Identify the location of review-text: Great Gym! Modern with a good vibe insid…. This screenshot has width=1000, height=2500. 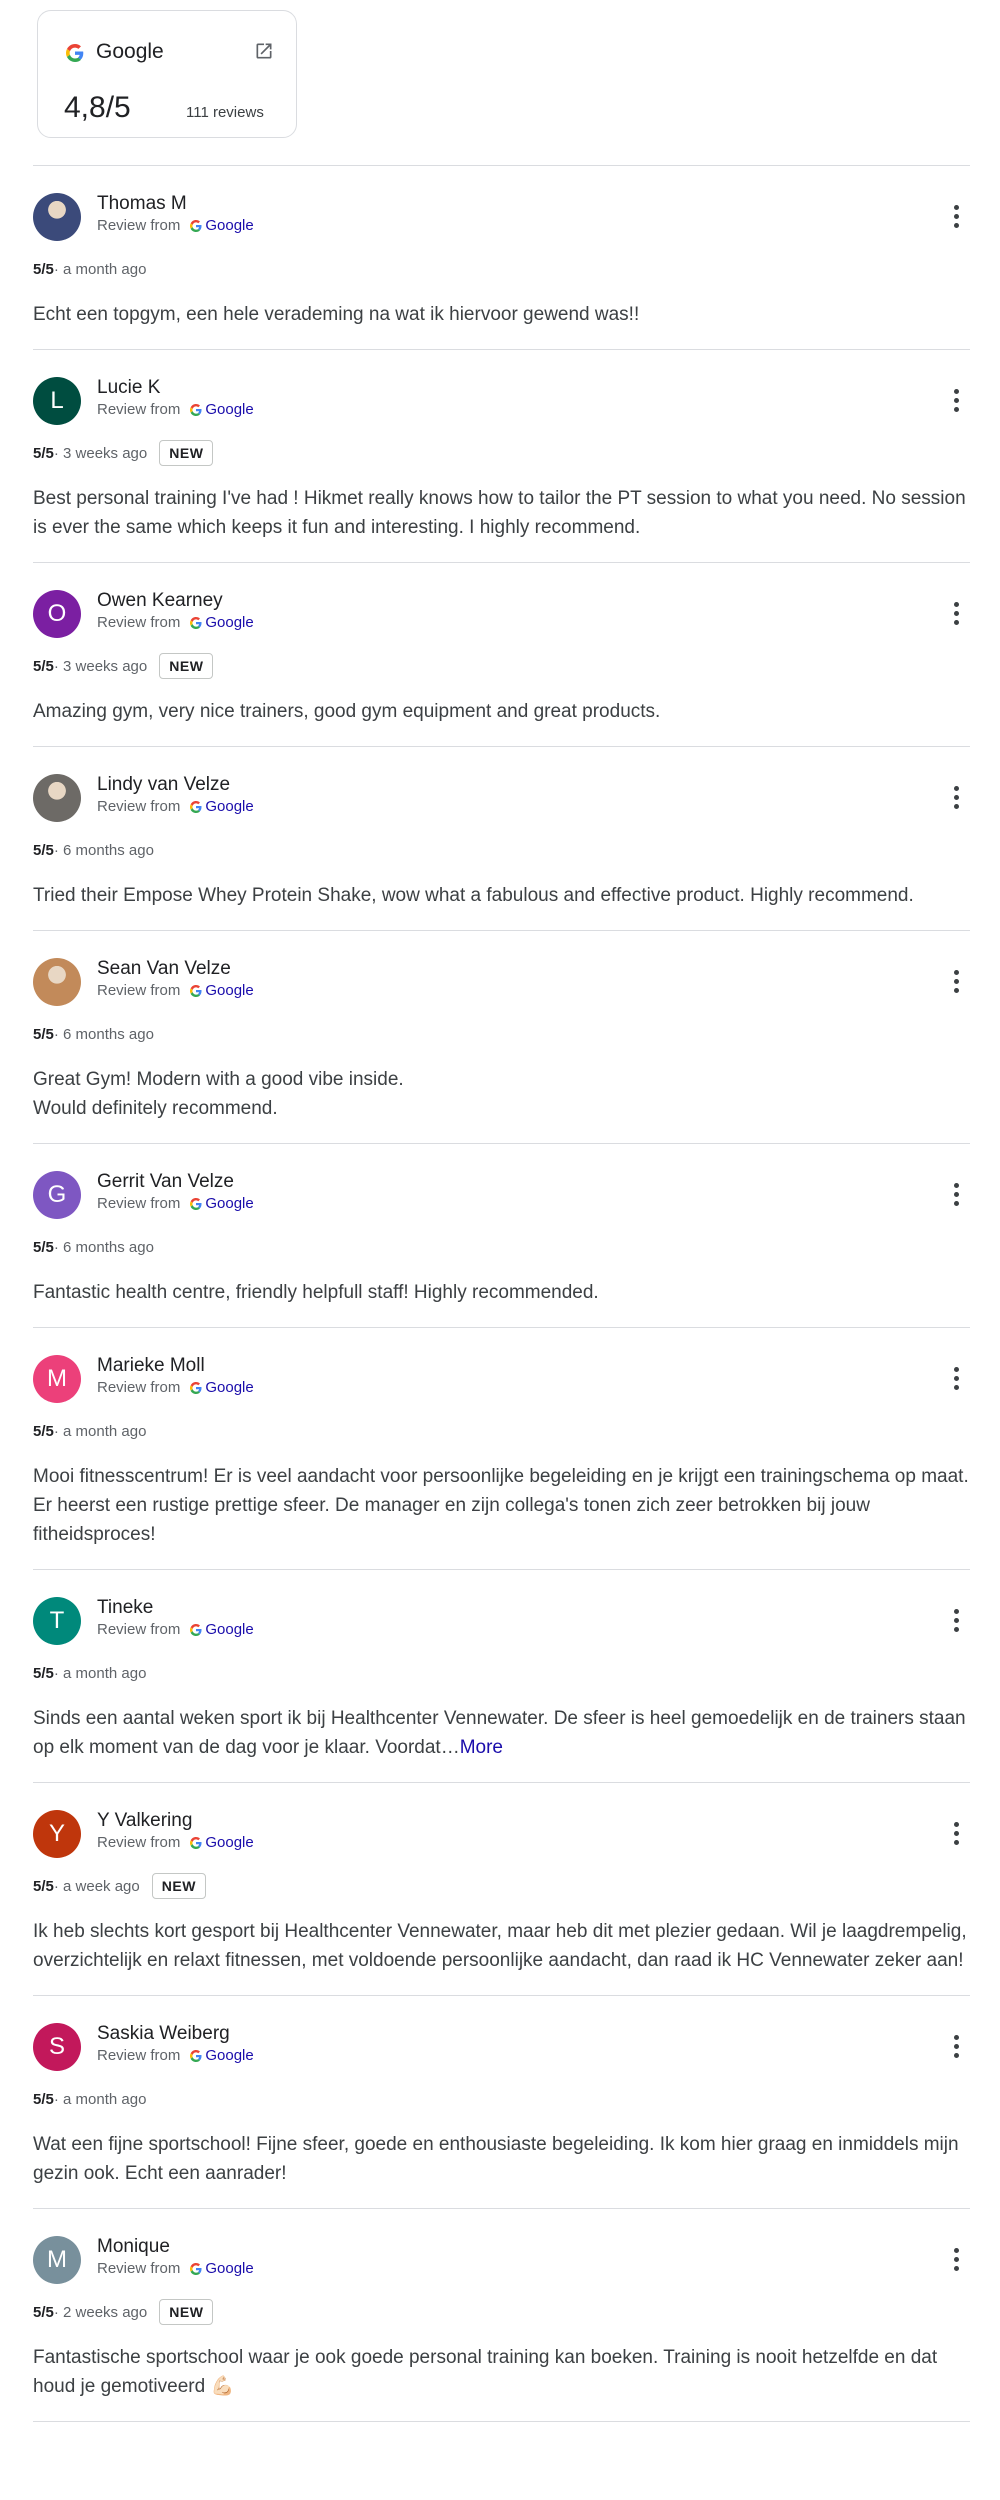
(501, 1094).